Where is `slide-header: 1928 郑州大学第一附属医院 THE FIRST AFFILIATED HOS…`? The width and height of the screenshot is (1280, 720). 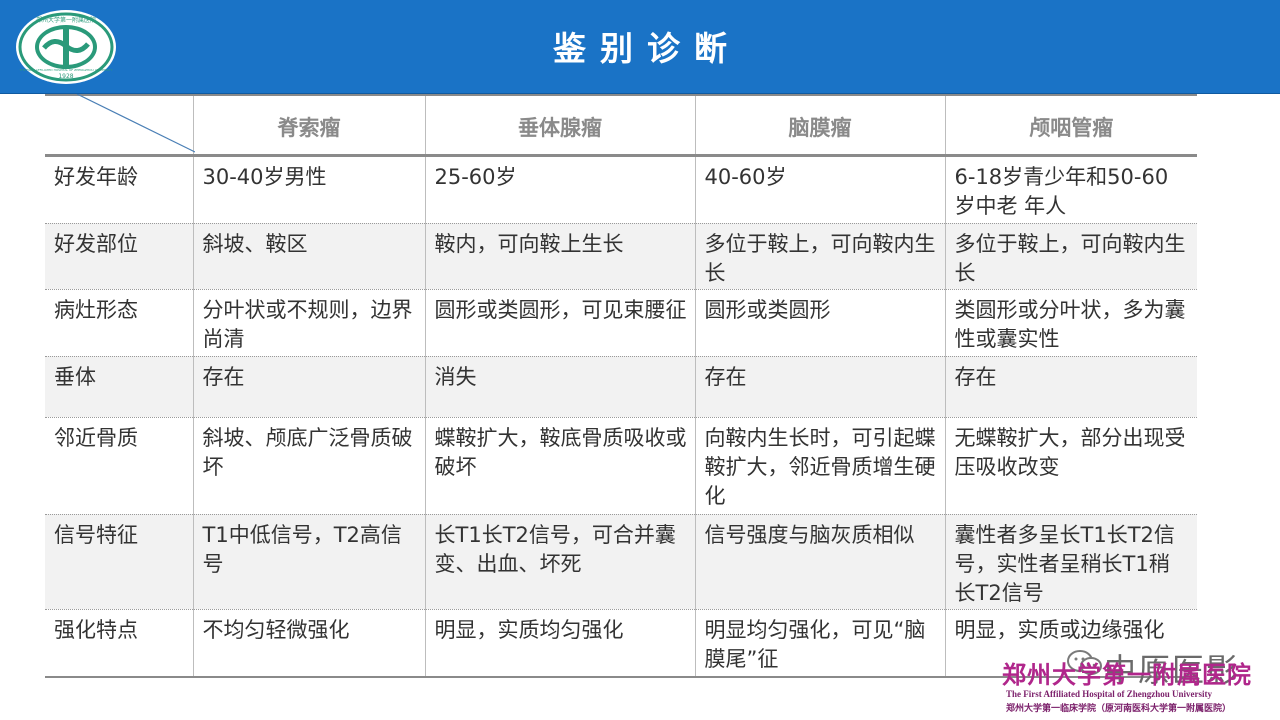
slide-header: 1928 郑州大学第一附属医院 THE FIRST AFFILIATED HOS… is located at coordinates (640, 47).